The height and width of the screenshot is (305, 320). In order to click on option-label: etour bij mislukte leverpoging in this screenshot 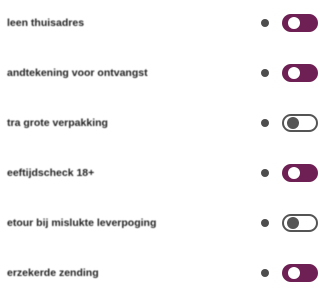, I will do `click(82, 223)`.